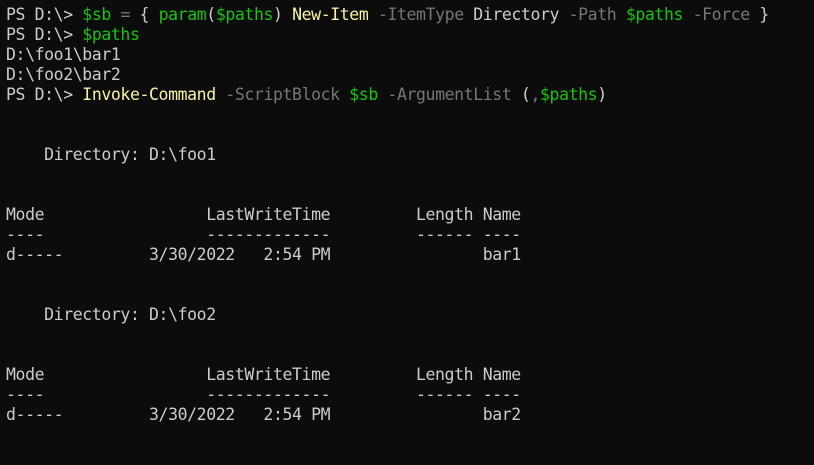 The height and width of the screenshot is (465, 814). Describe the element at coordinates (721, 14) in the screenshot. I see `token-param: -Force` at that location.